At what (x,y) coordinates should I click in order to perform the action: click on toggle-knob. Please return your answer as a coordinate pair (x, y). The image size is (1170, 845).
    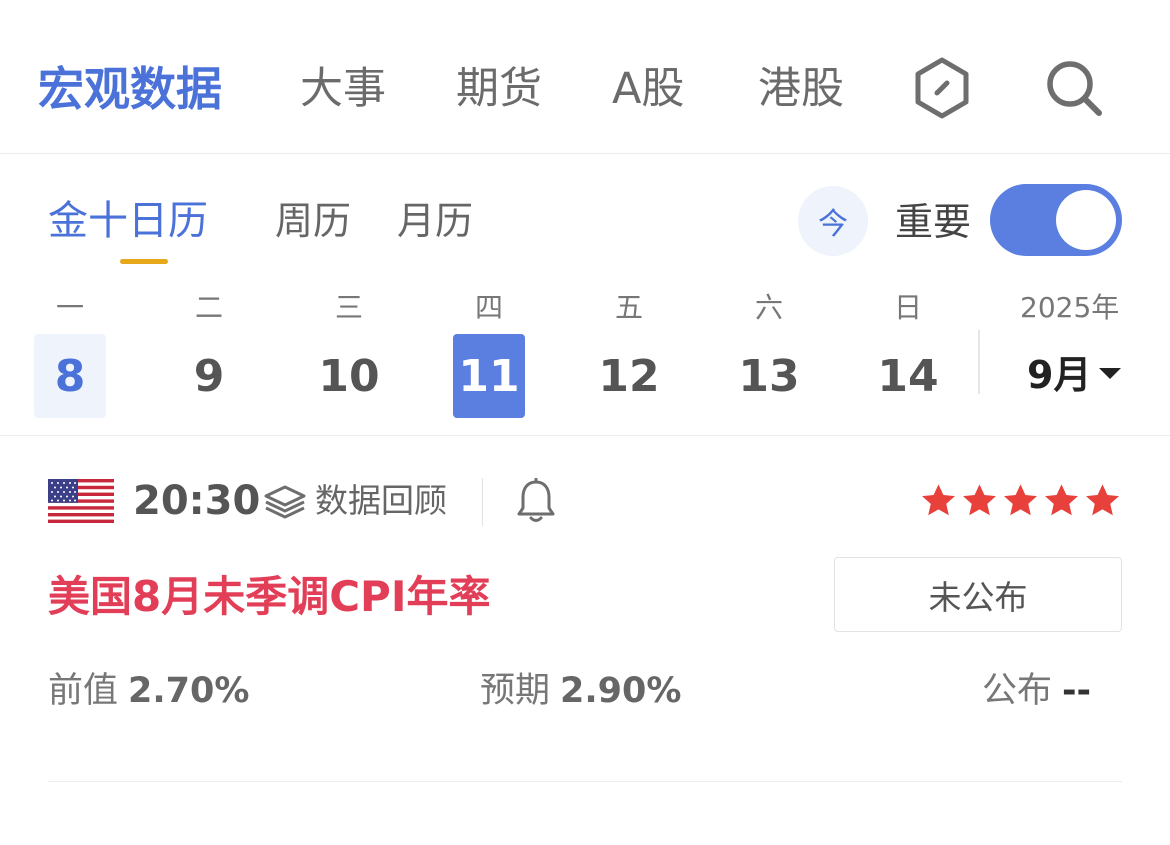
    Looking at the image, I should click on (1086, 220).